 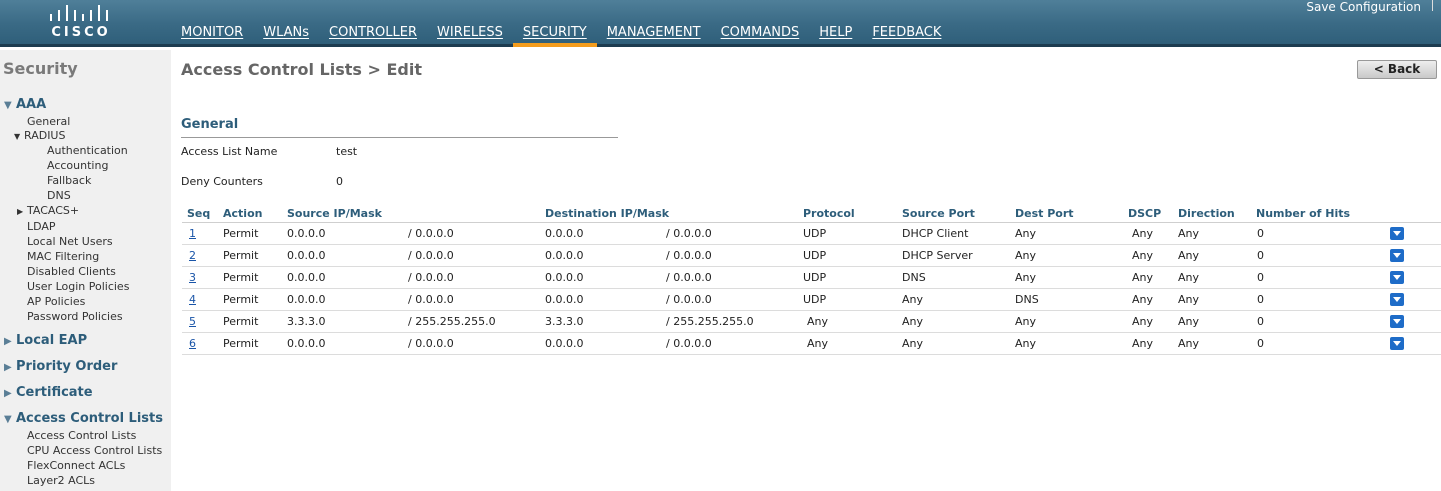 What do you see at coordinates (83, 418) in the screenshot?
I see `sidebar-section-access-control-lists: ▼ Access Control Lists` at bounding box center [83, 418].